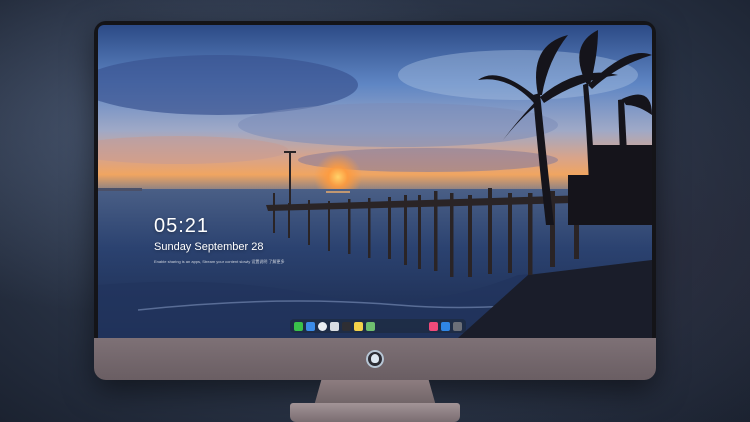 The width and height of the screenshot is (750, 422). I want to click on notes-icon, so click(358, 326).